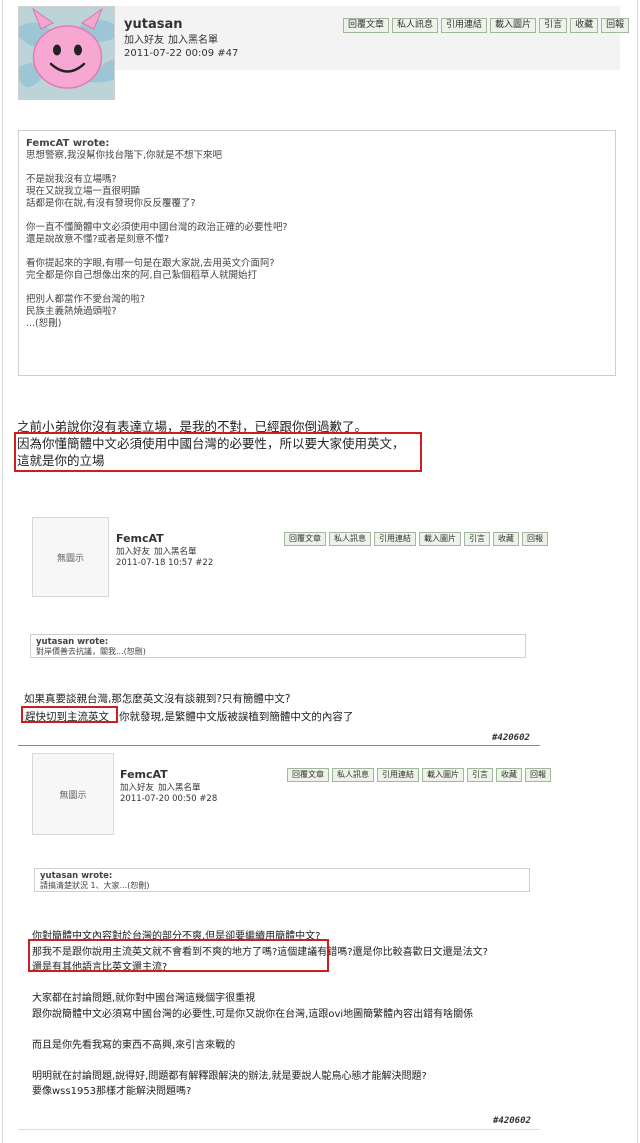 This screenshot has width=640, height=1143. I want to click on quote-line: 民族主義熱燒過頭啦?, so click(71, 311).